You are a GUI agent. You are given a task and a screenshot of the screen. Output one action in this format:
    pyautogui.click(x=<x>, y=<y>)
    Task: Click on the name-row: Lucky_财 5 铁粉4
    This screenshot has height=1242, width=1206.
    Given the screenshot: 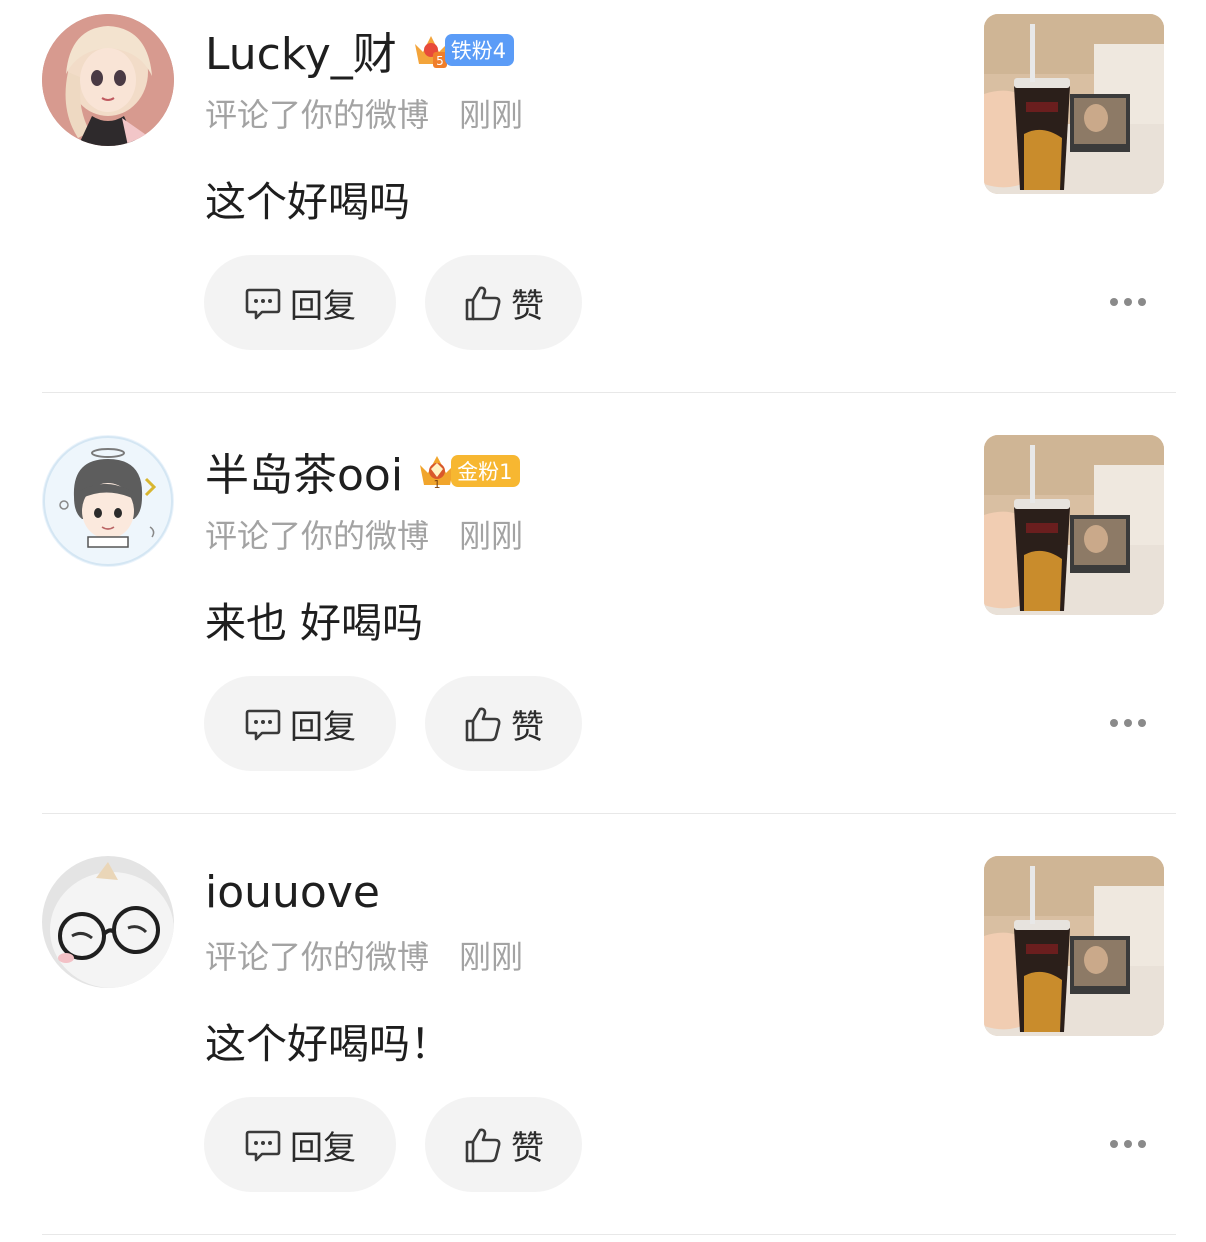 What is the action you would take?
    pyautogui.click(x=360, y=51)
    